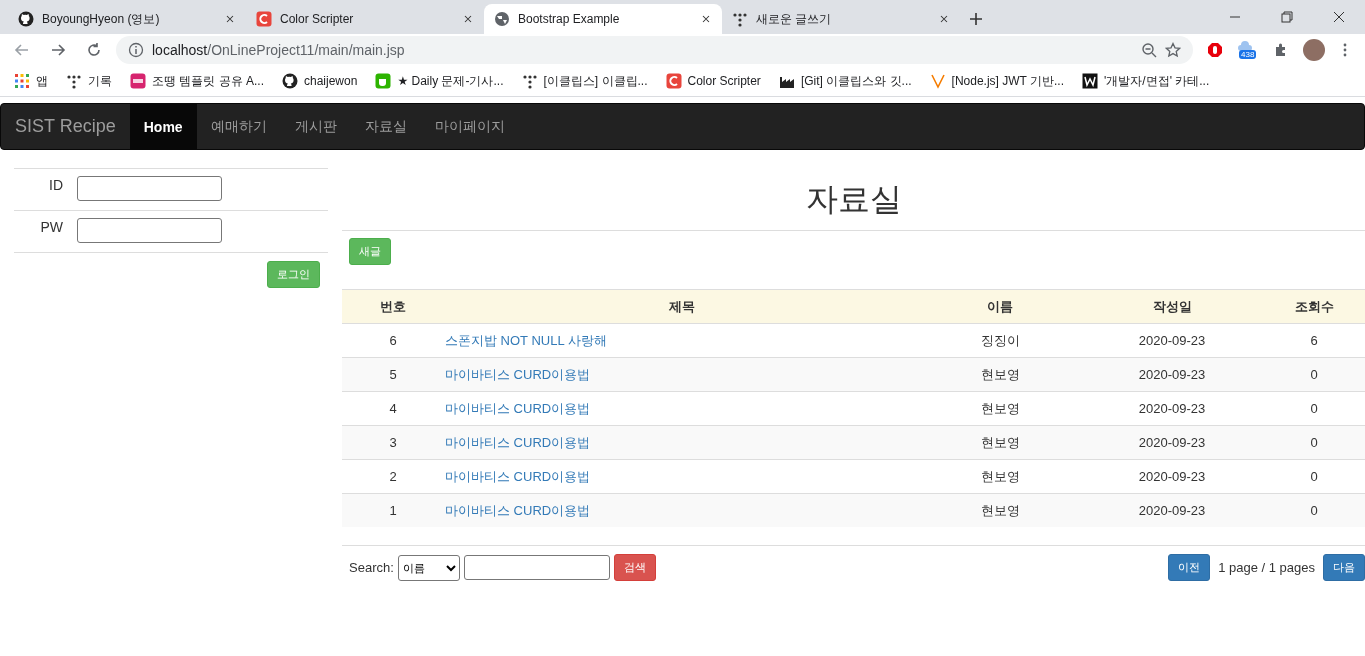  Describe the element at coordinates (1149, 50) in the screenshot. I see `zoom-out-icon` at that location.